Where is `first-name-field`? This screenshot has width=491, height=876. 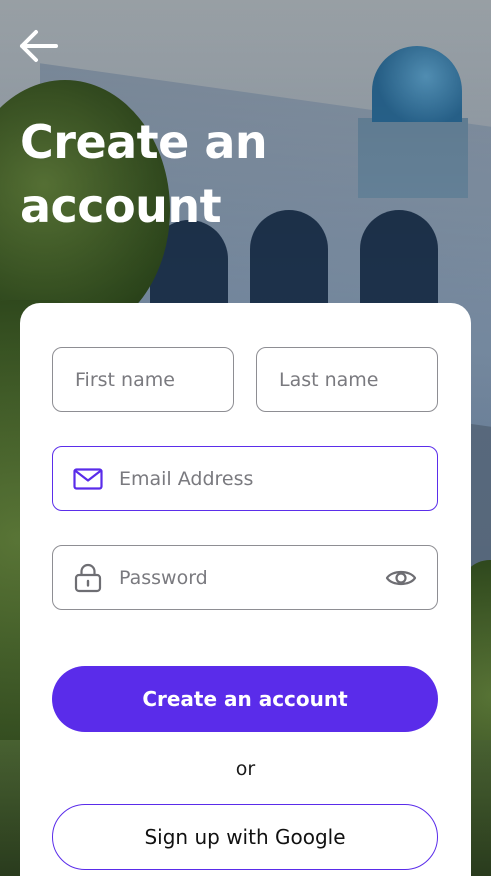
first-name-field is located at coordinates (143, 379).